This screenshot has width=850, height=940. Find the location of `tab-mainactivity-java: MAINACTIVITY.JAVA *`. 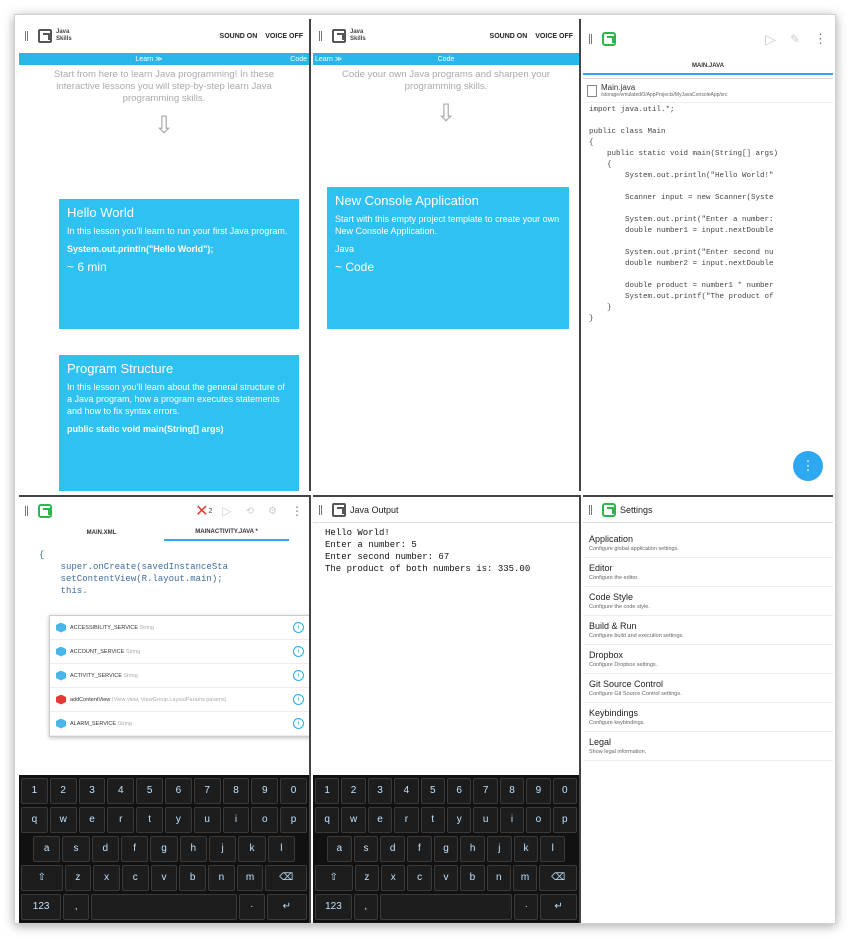

tab-mainactivity-java: MAINACTIVITY.JAVA * is located at coordinates (226, 535).